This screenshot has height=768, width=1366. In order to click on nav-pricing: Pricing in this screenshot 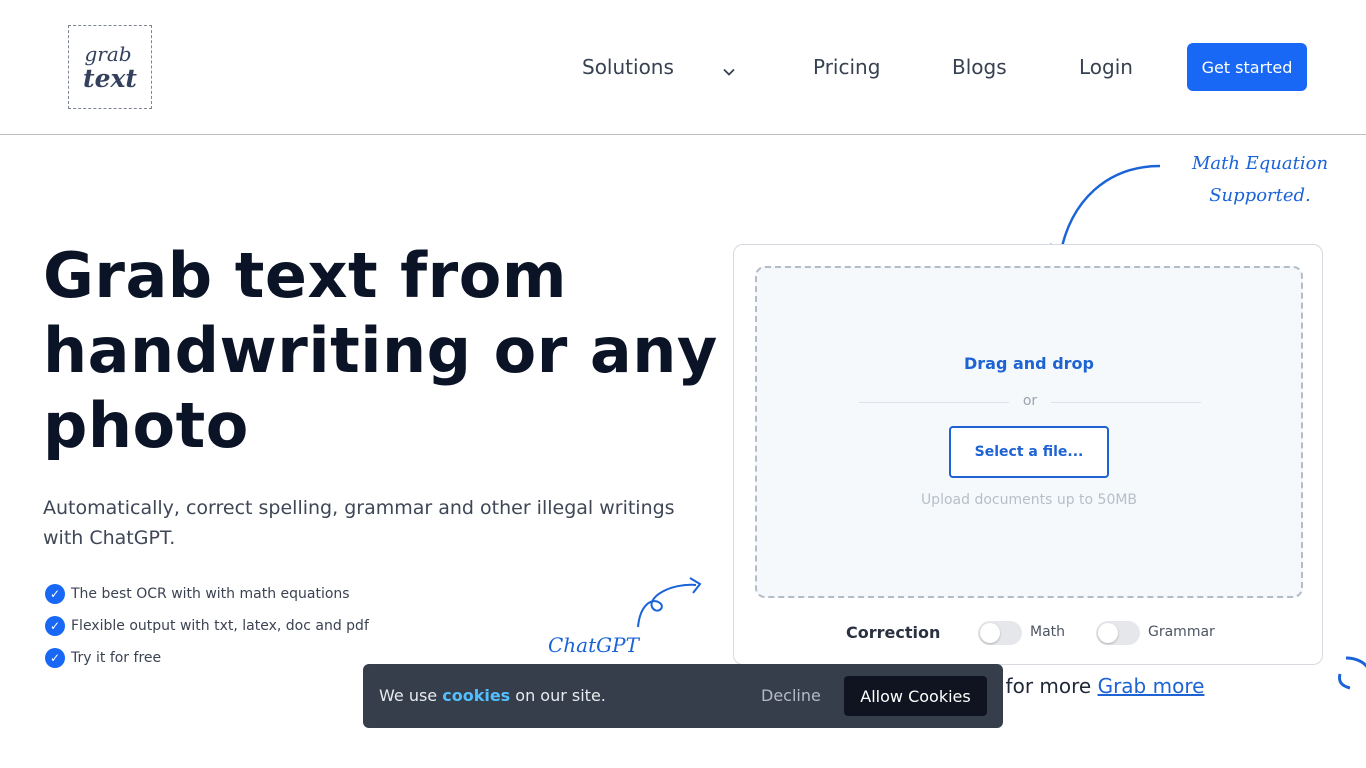, I will do `click(846, 67)`.